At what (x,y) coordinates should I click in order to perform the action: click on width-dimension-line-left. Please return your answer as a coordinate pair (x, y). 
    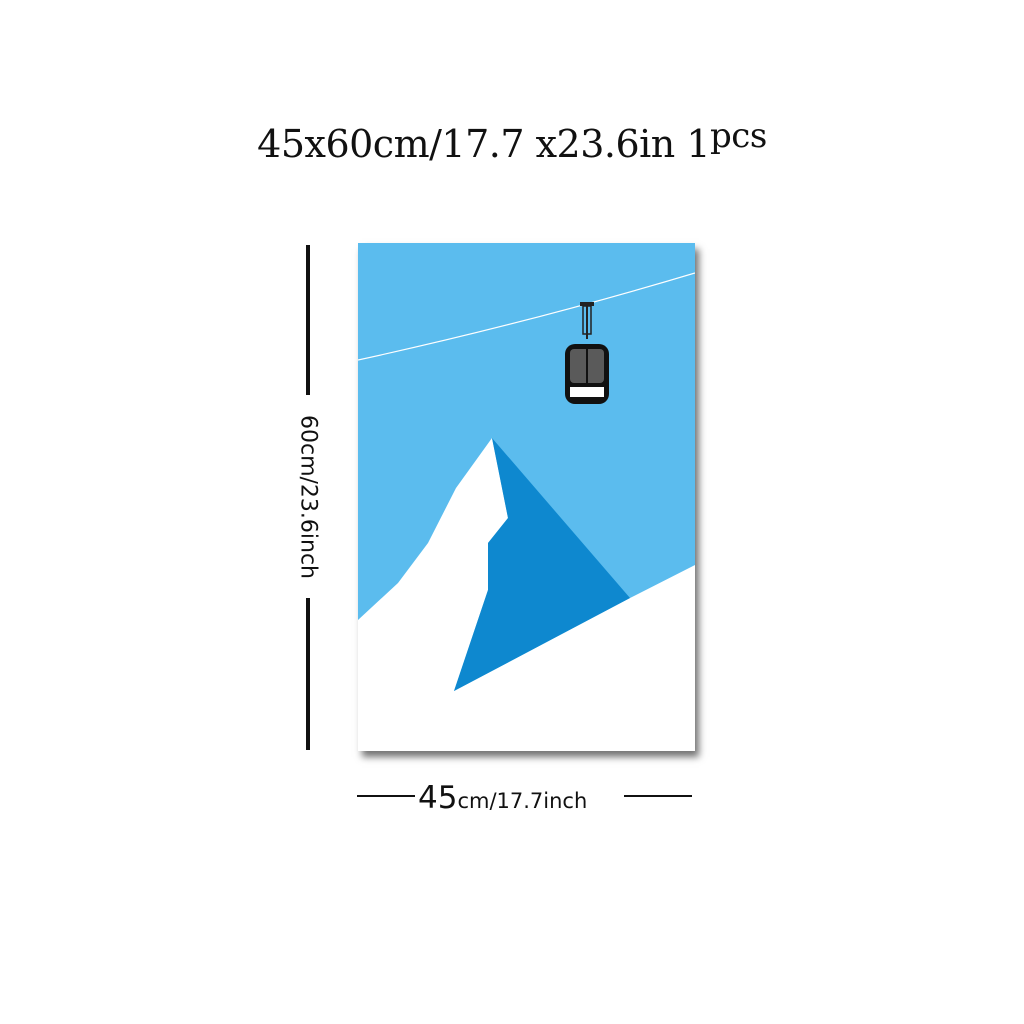
    Looking at the image, I should click on (386, 796).